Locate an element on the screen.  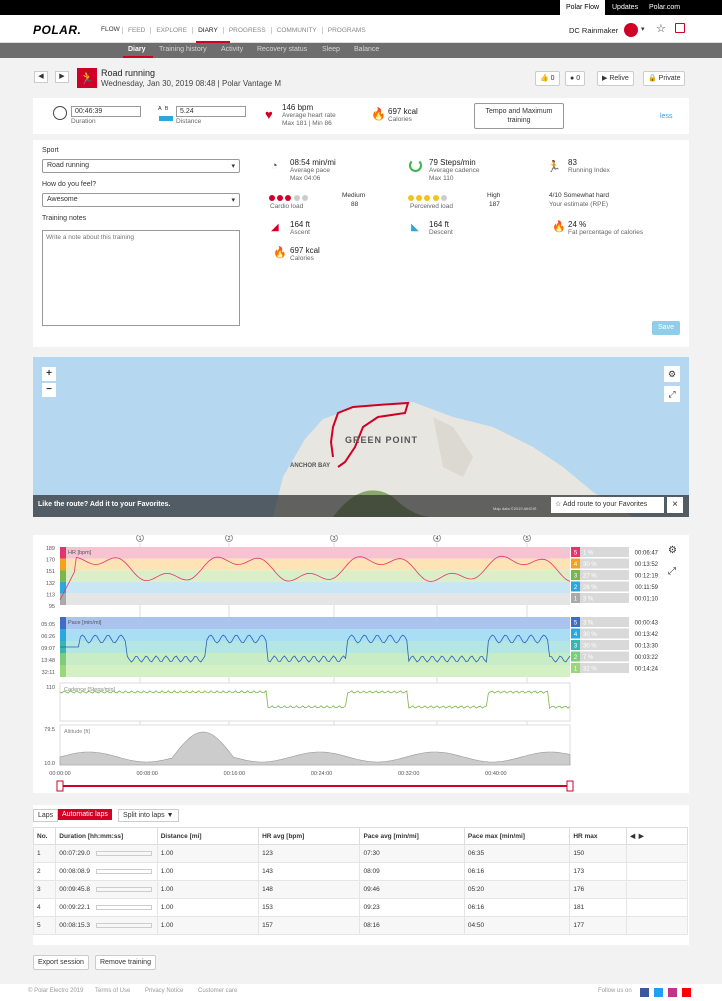
nav-programs: PROGRAMS is located at coordinates (346, 30).